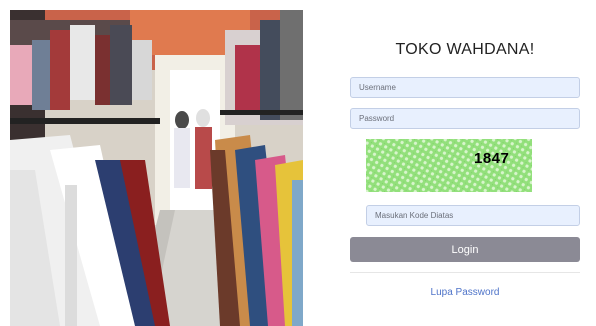 This screenshot has height=326, width=596. Describe the element at coordinates (465, 87) in the screenshot. I see `username-input` at that location.